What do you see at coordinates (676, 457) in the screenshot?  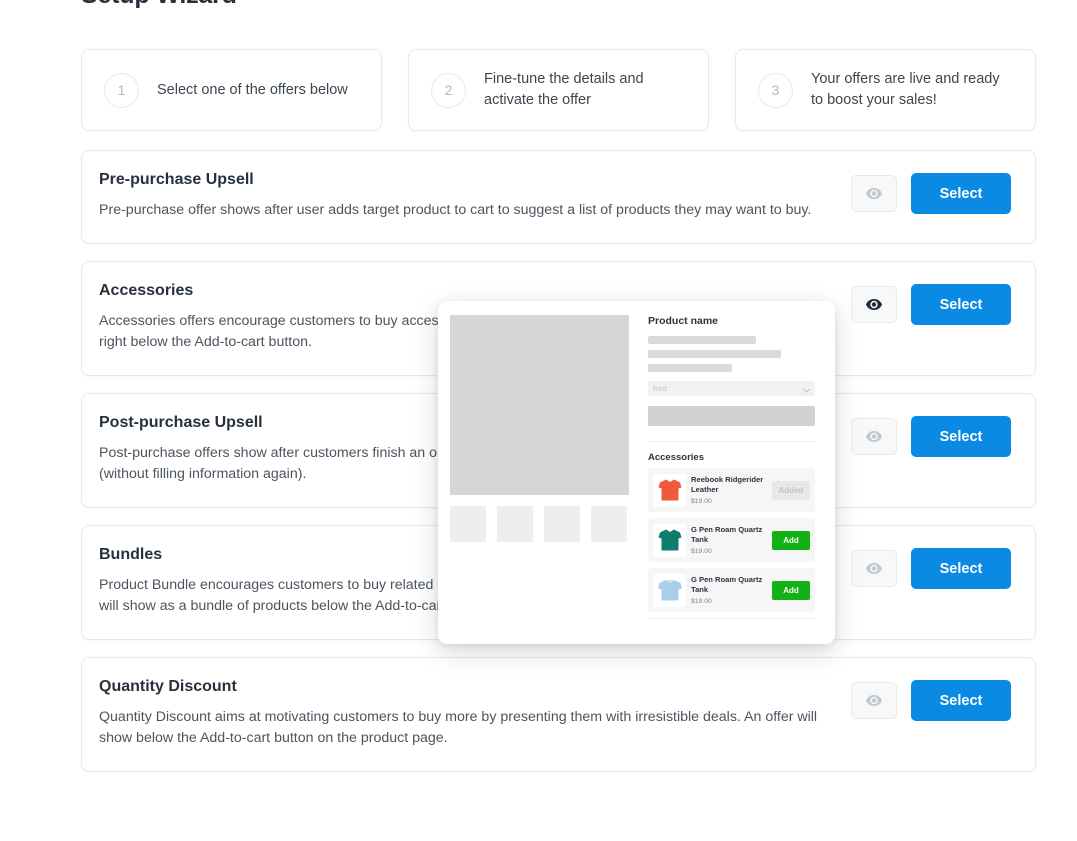 I see `accessories-heading: Accessories` at bounding box center [676, 457].